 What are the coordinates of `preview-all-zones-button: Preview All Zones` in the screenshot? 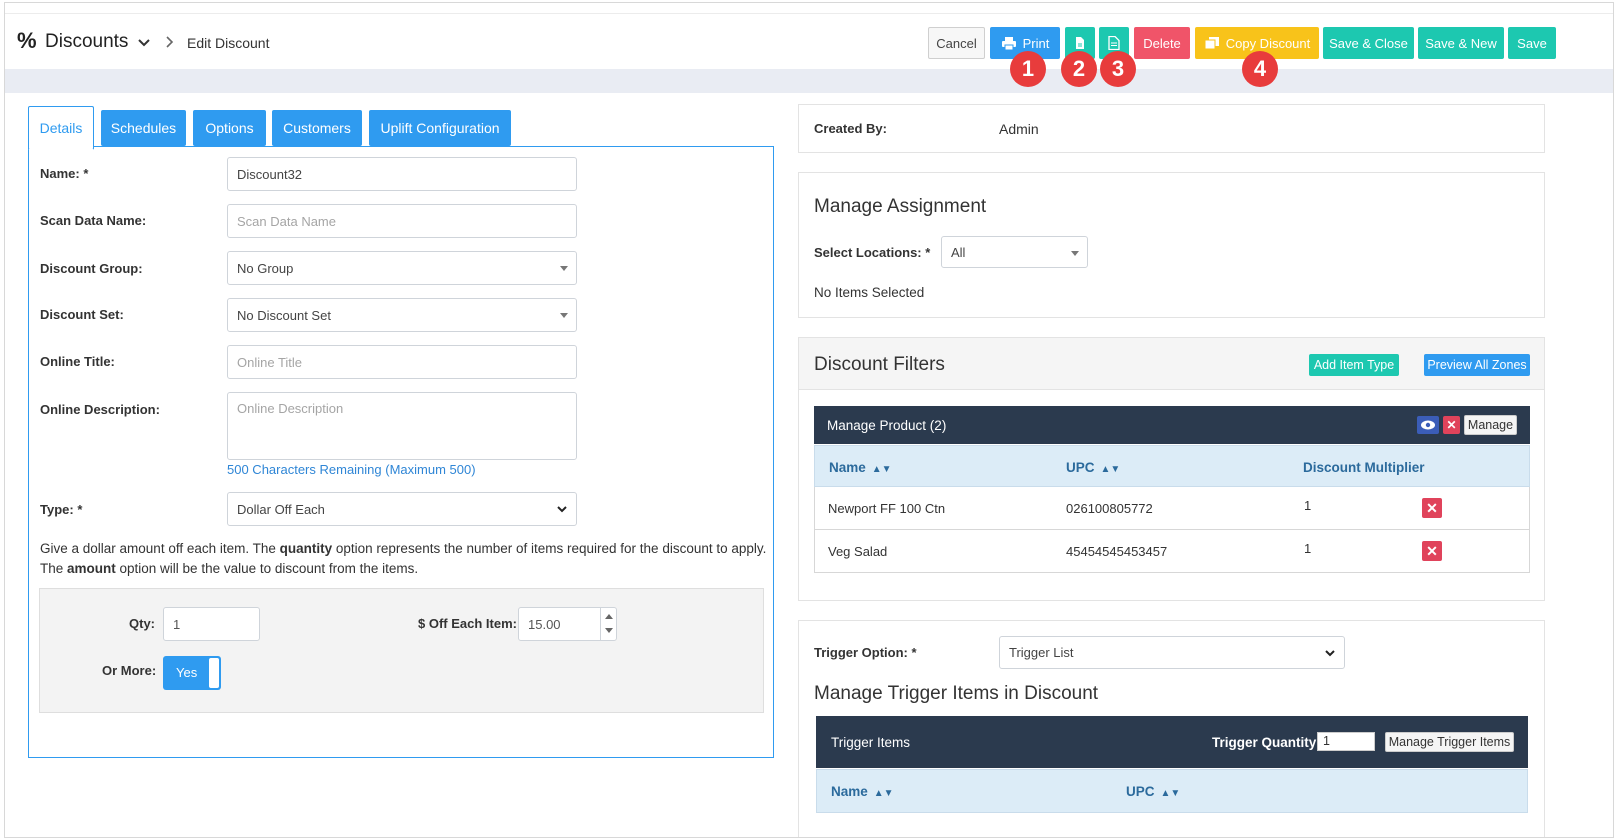 It's located at (1477, 365).